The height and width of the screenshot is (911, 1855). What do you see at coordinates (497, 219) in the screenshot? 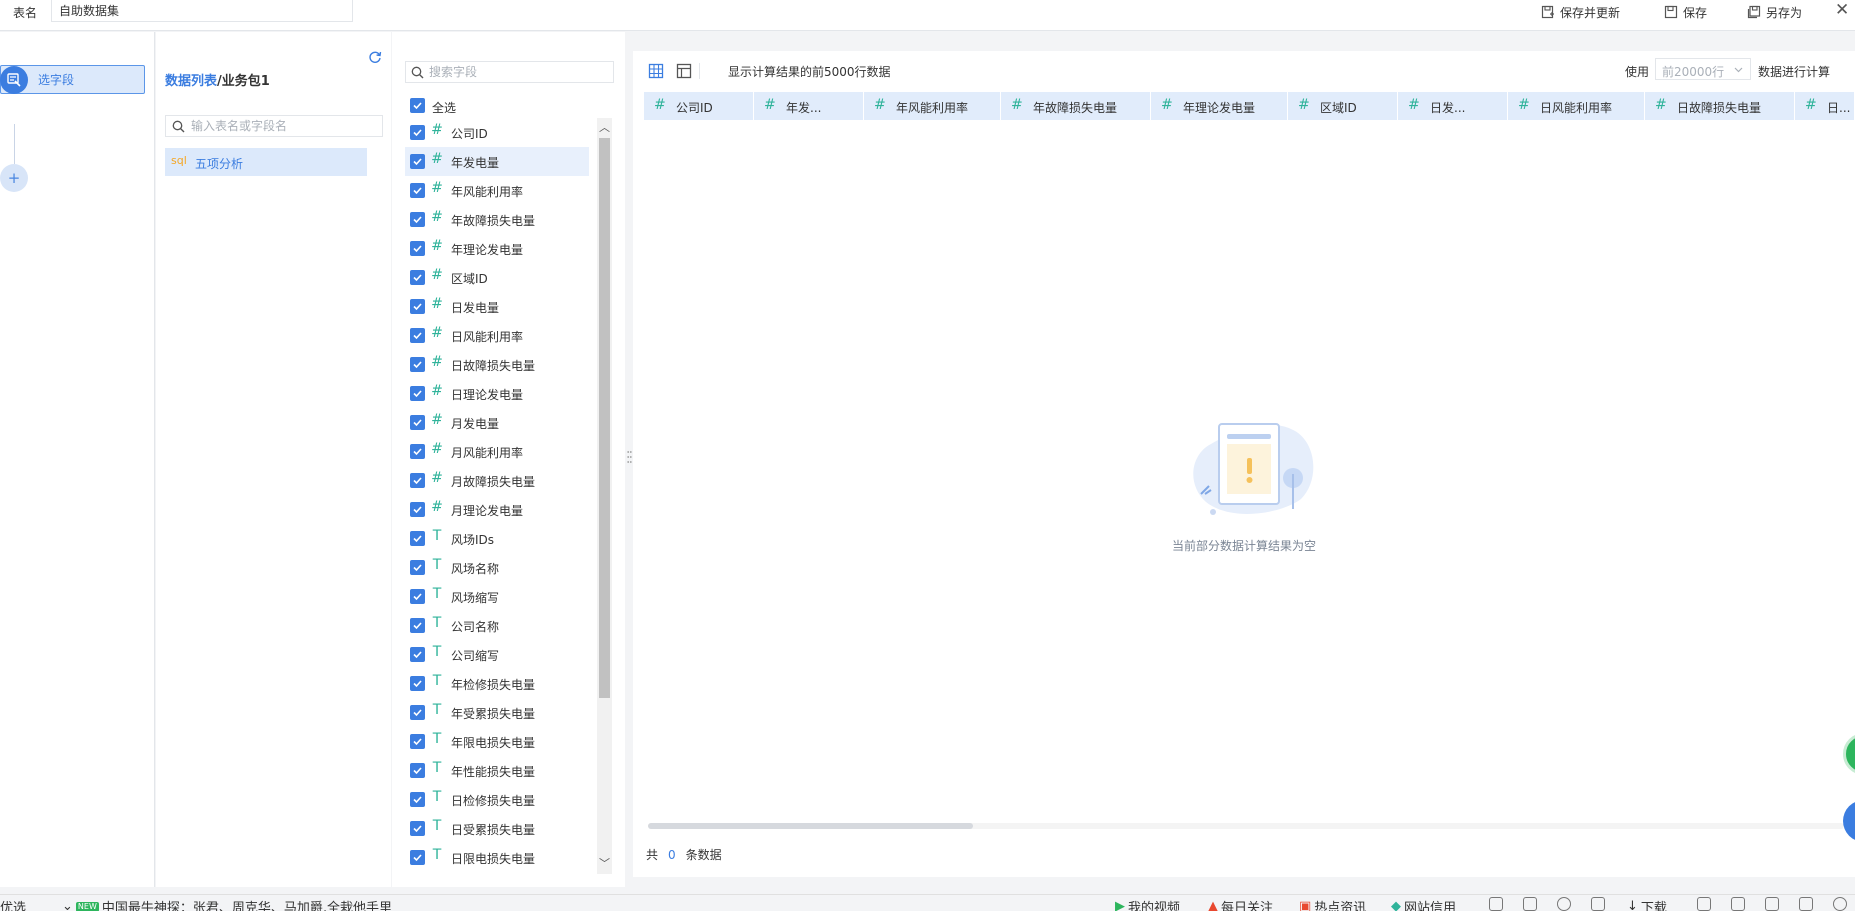
I see `field-row: # 年故障损失电量` at bounding box center [497, 219].